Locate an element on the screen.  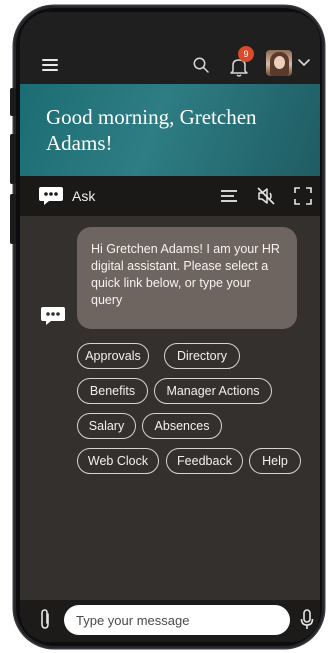
quick-link-feedback: Feedback is located at coordinates (204, 461).